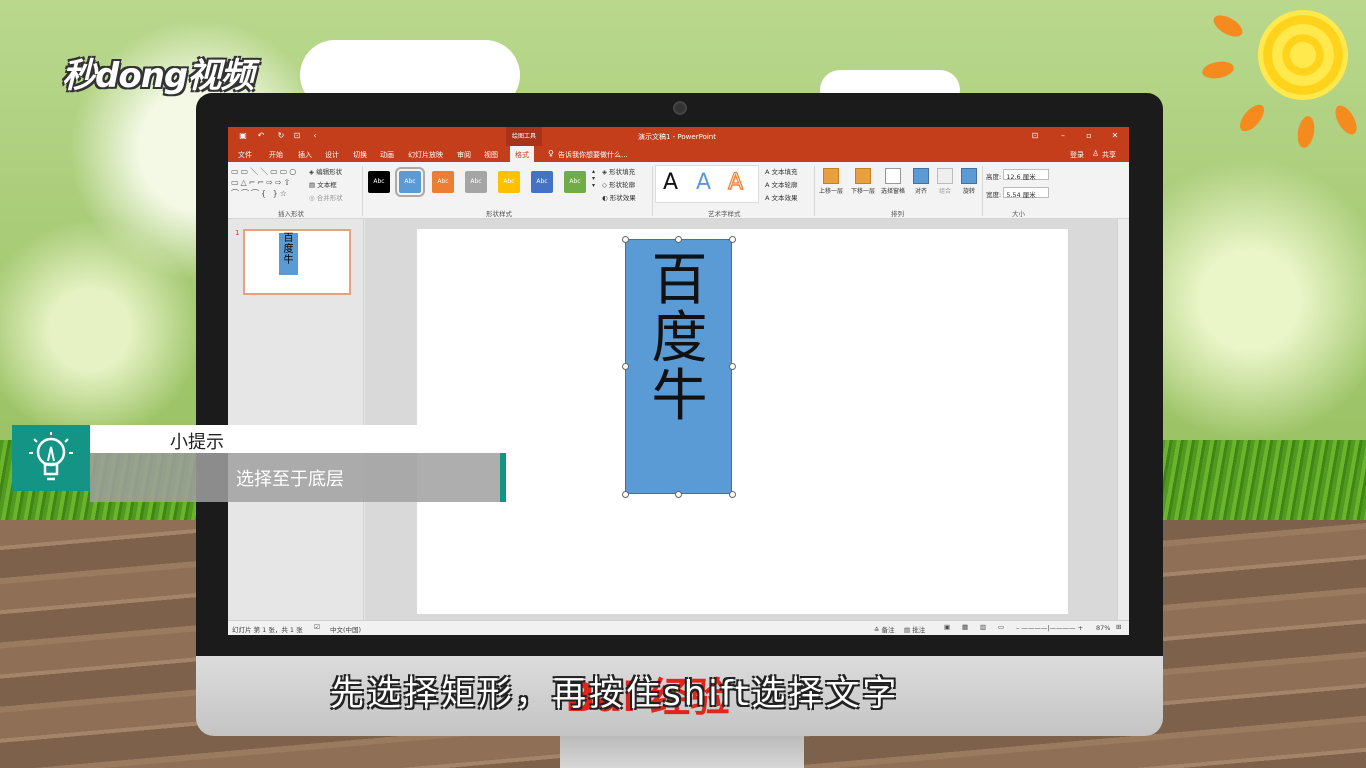  I want to click on wordart-style-orange: A, so click(735, 182).